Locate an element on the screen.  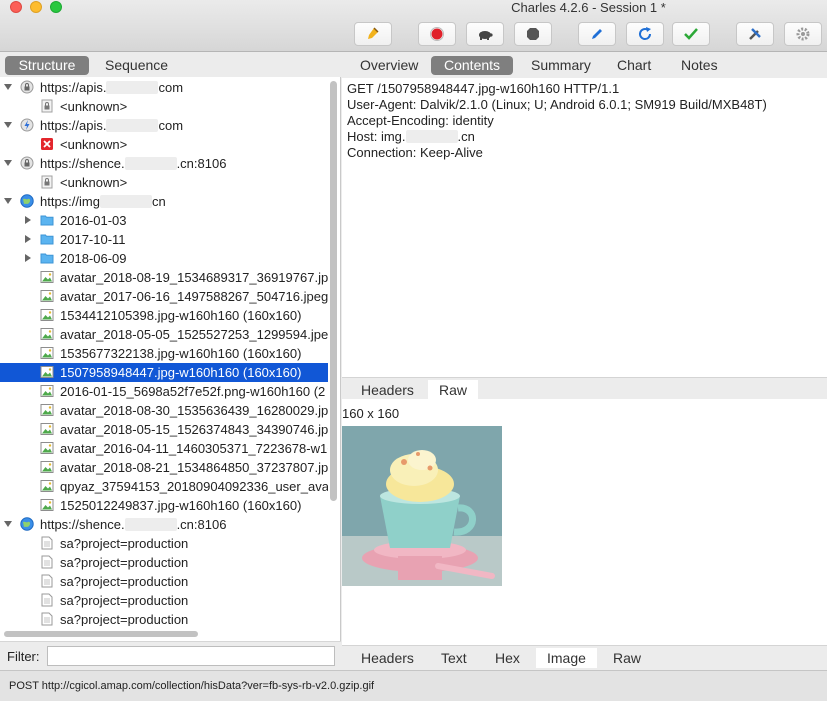
tab-sequence: Sequence is located at coordinates (136, 65).